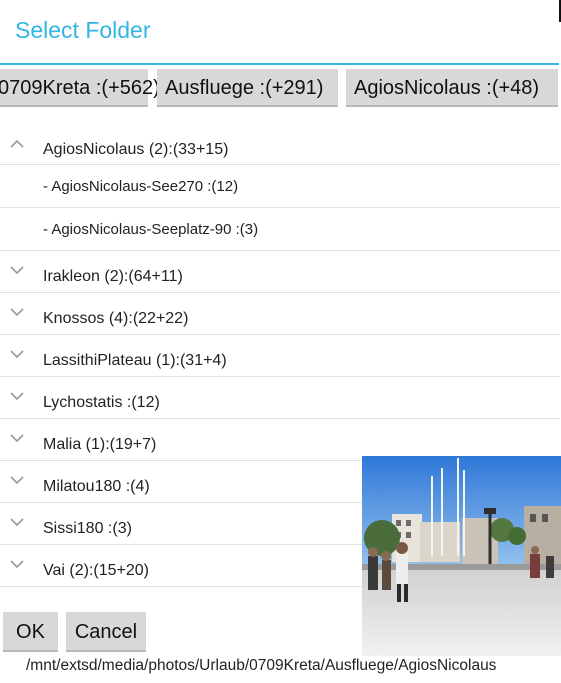  What do you see at coordinates (101, 402) in the screenshot?
I see `tree-group-label: Lychostatis :(12)` at bounding box center [101, 402].